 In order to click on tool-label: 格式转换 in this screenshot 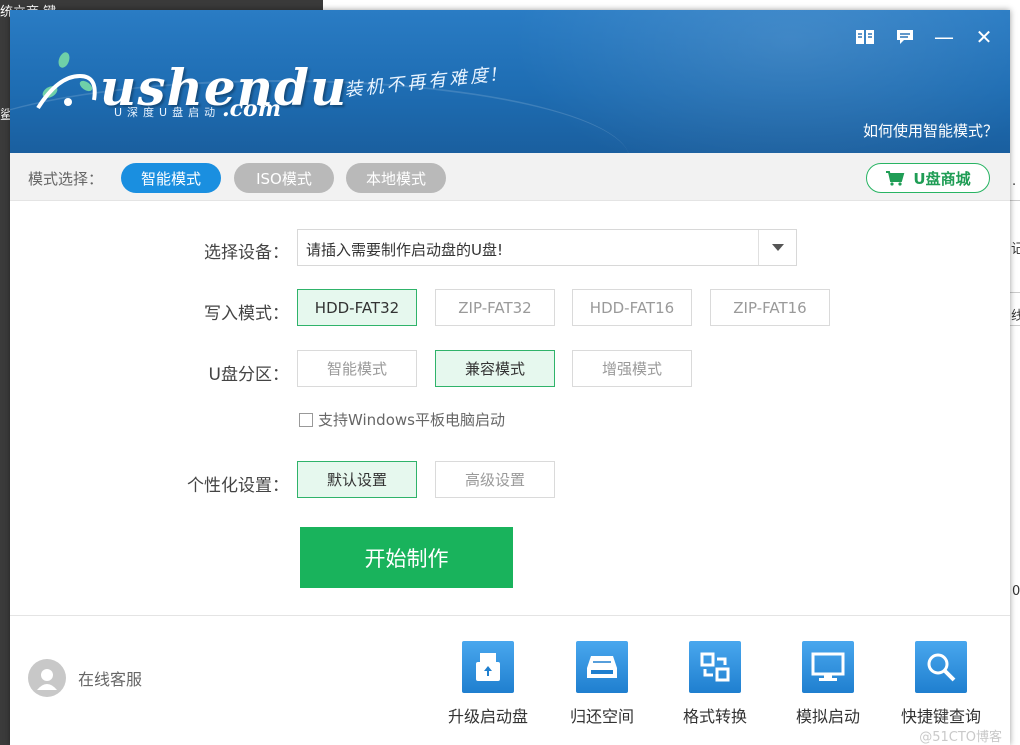, I will do `click(714, 716)`.